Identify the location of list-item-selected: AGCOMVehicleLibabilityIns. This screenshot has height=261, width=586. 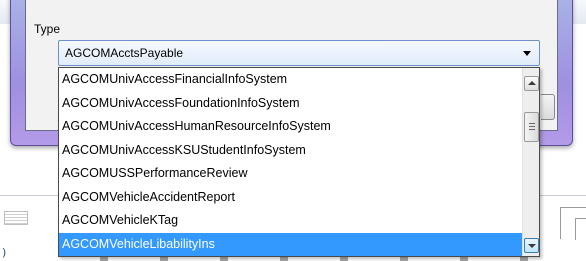
(291, 244).